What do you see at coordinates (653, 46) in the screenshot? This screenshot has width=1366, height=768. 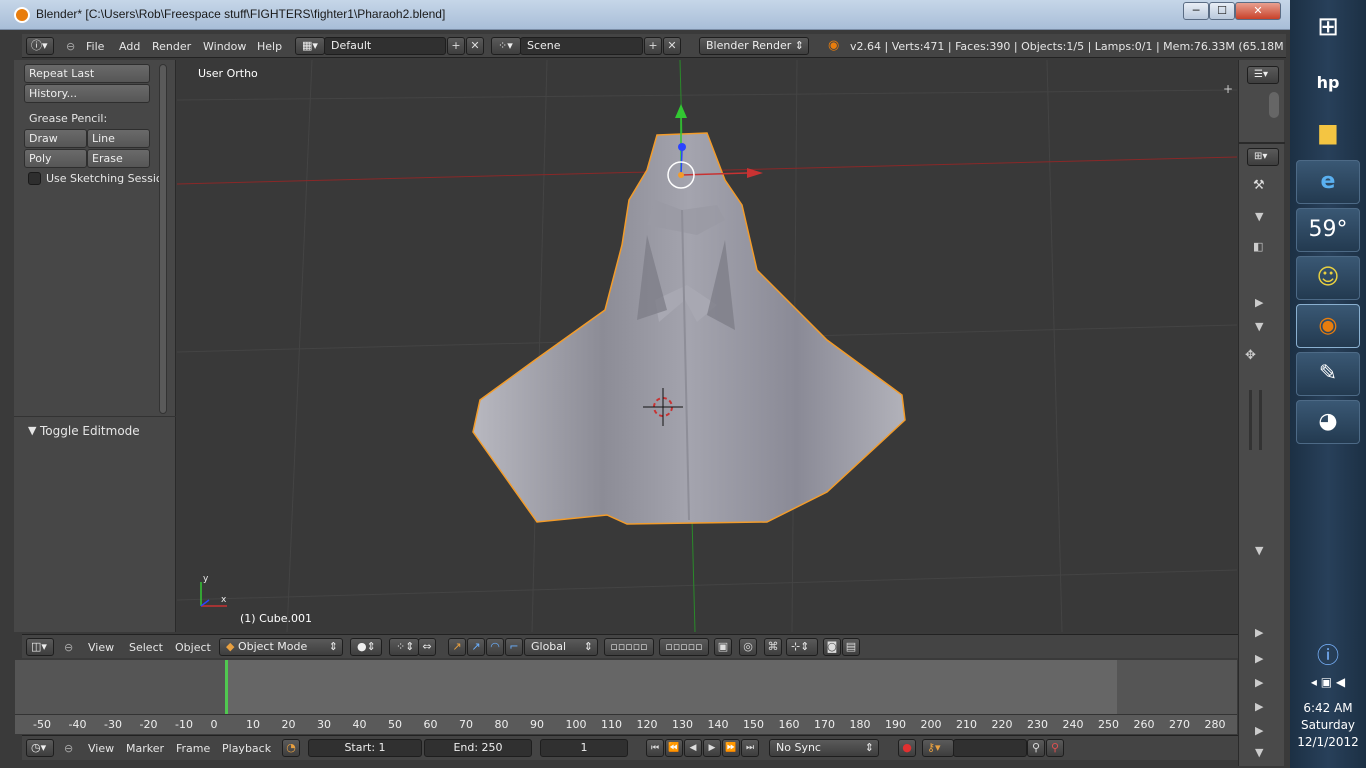 I see `scene-add-icon: +` at bounding box center [653, 46].